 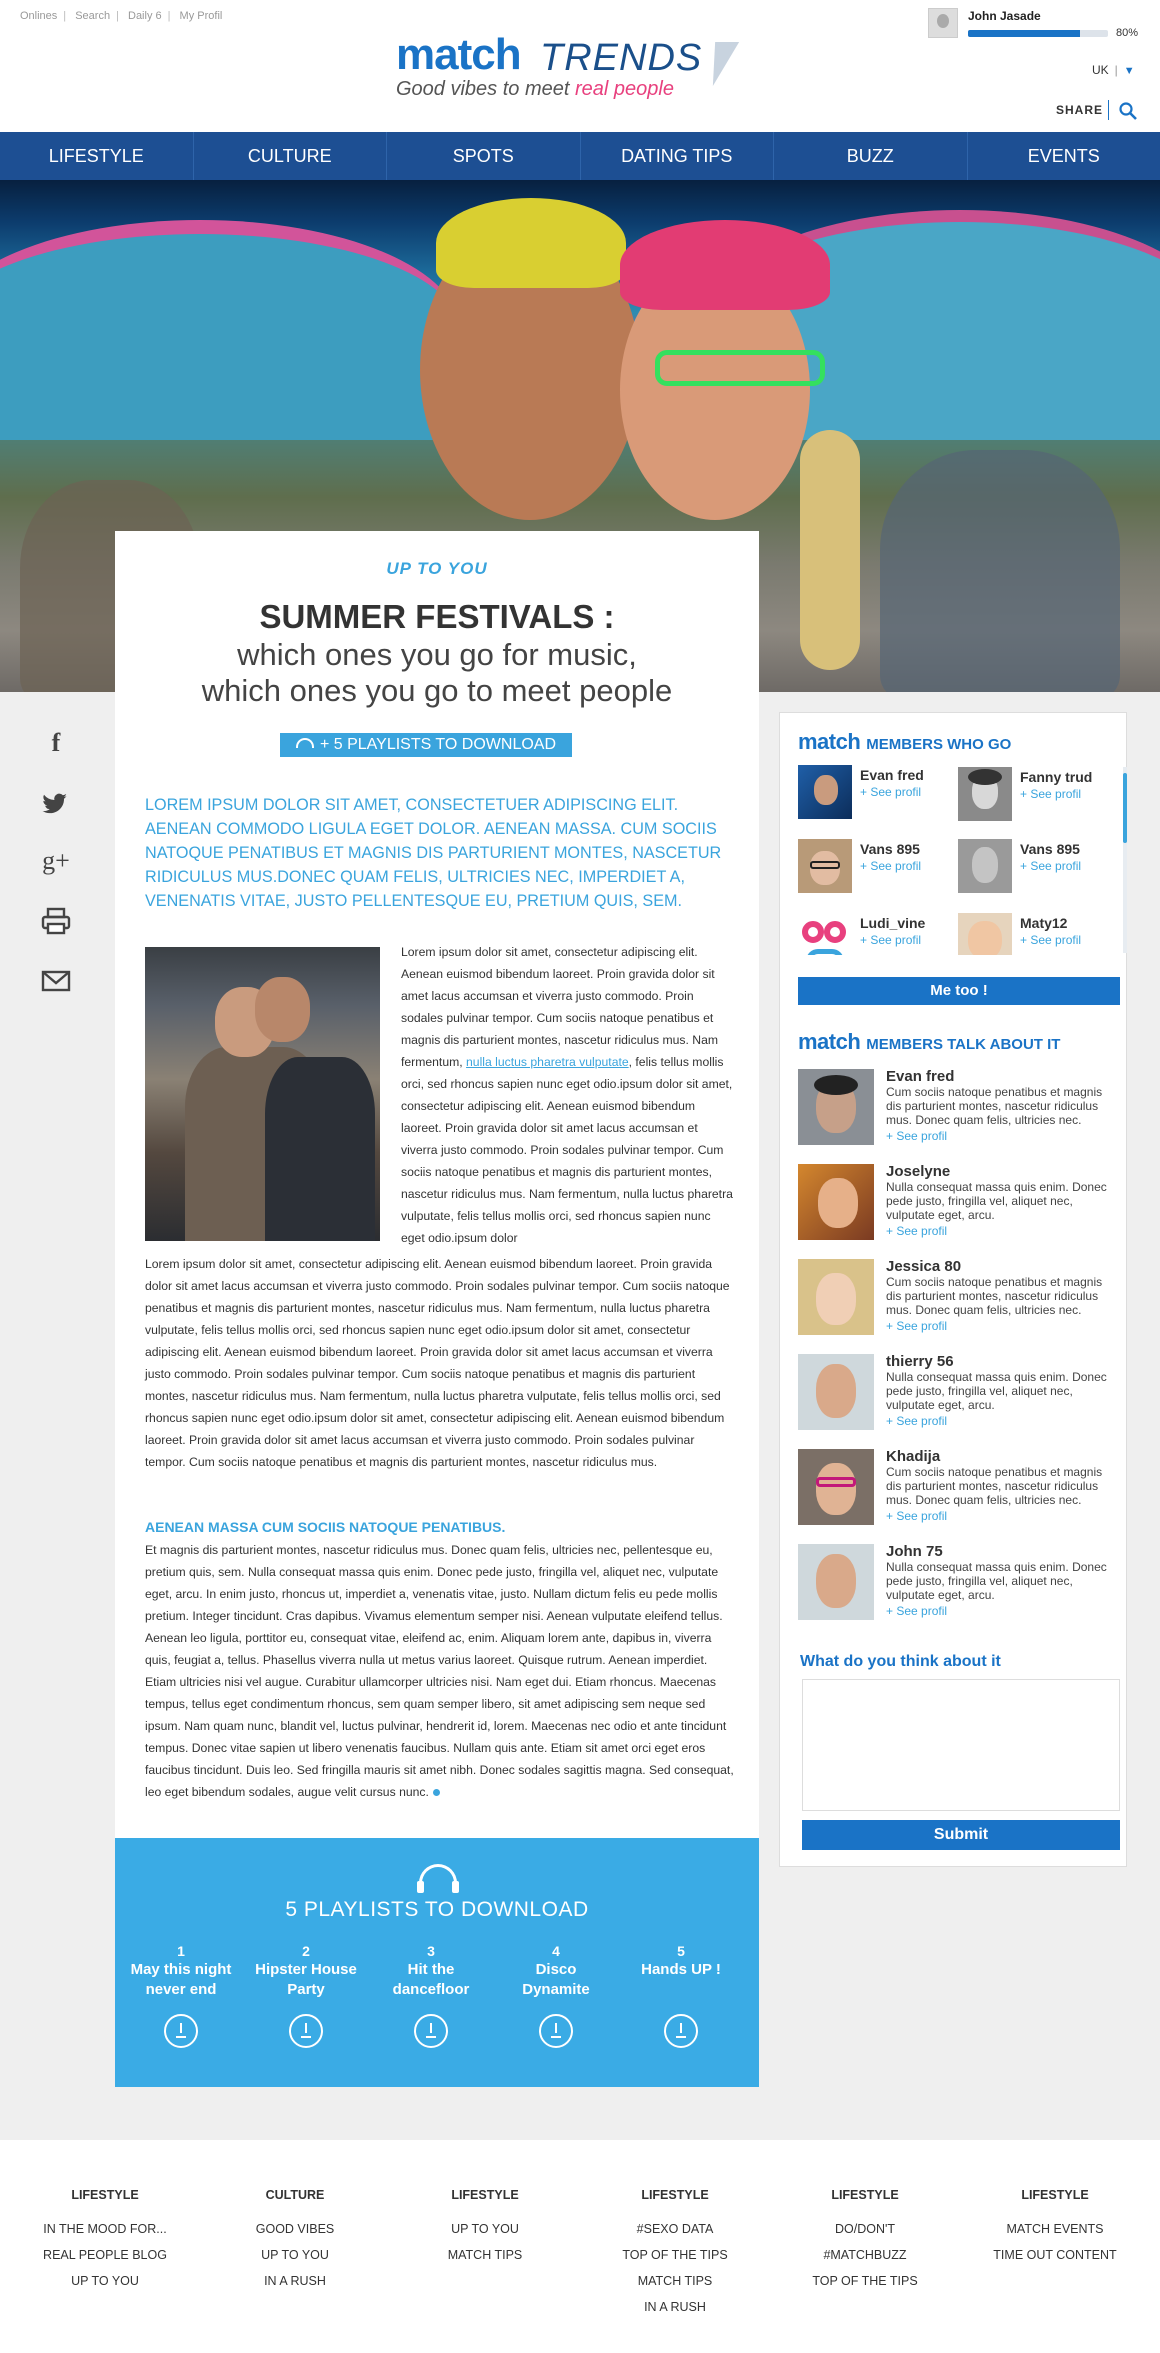 I want to click on inline-link: nulla luctus pharetra vulputate, so click(x=547, y=1062).